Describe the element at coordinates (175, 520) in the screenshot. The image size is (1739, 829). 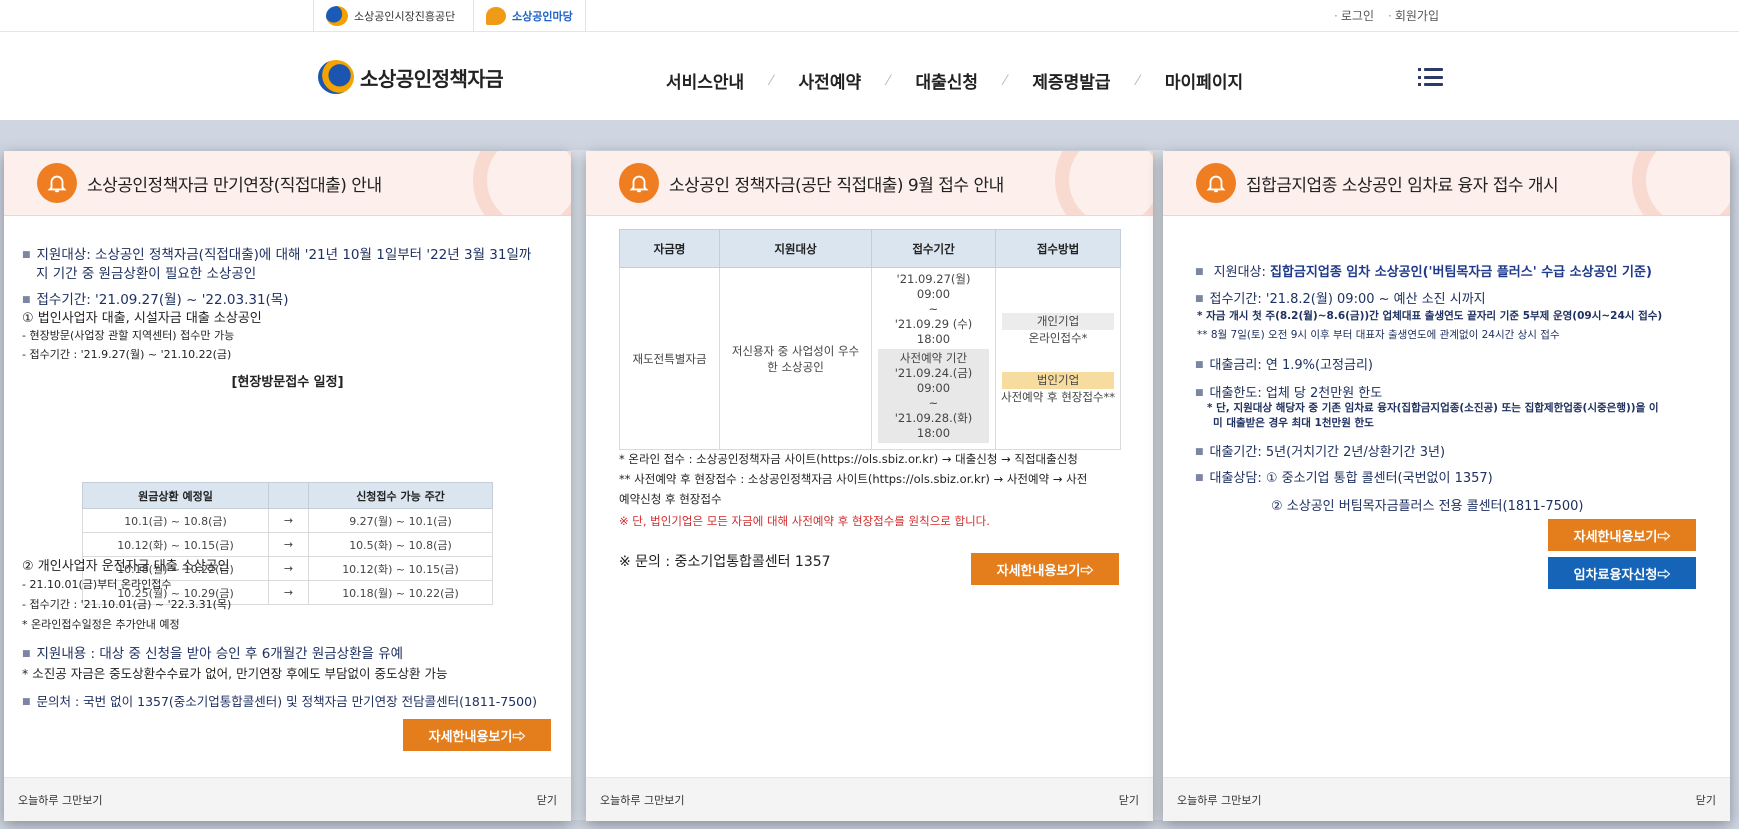
I see `repay-date: 10.1(금) ~ 10.8(금)` at that location.